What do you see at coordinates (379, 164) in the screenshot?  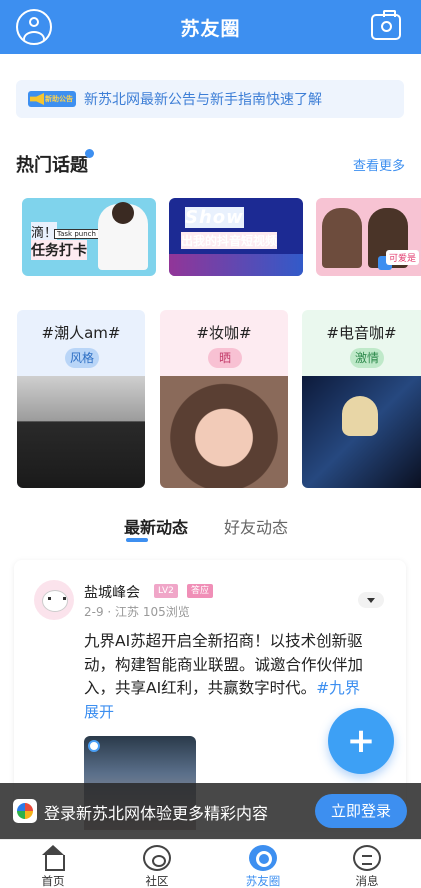 I see `see-more-link: 查看更多` at bounding box center [379, 164].